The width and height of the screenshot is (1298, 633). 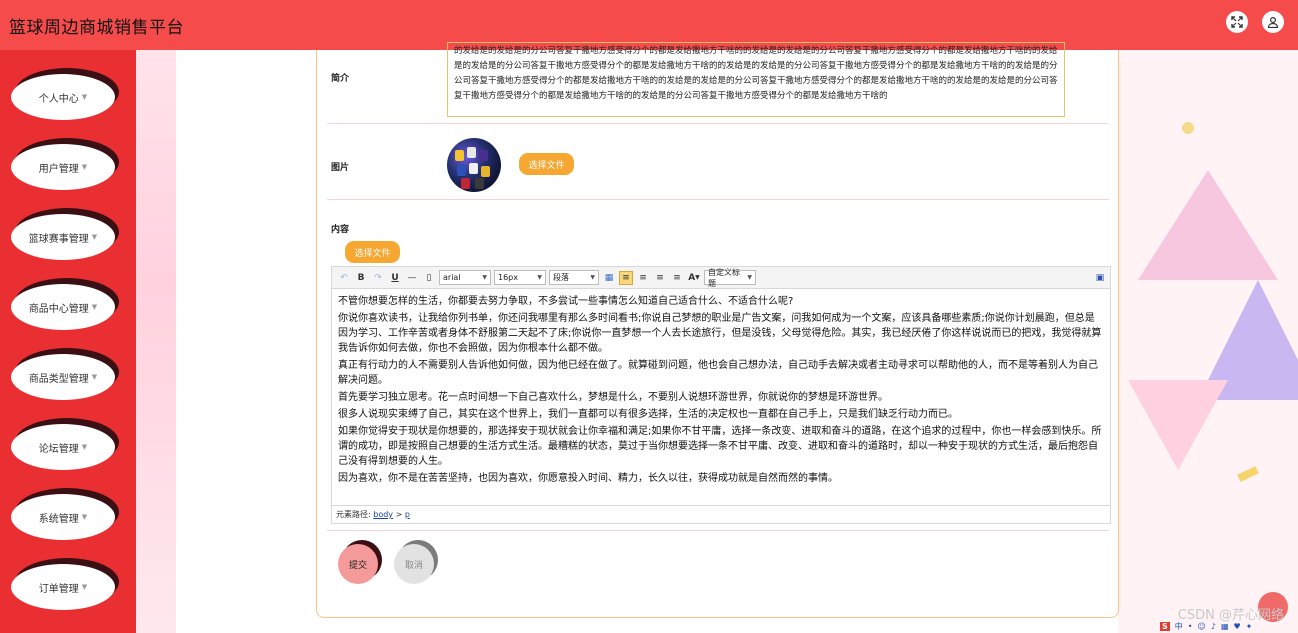 What do you see at coordinates (660, 278) in the screenshot?
I see `align-right-icon: ≡` at bounding box center [660, 278].